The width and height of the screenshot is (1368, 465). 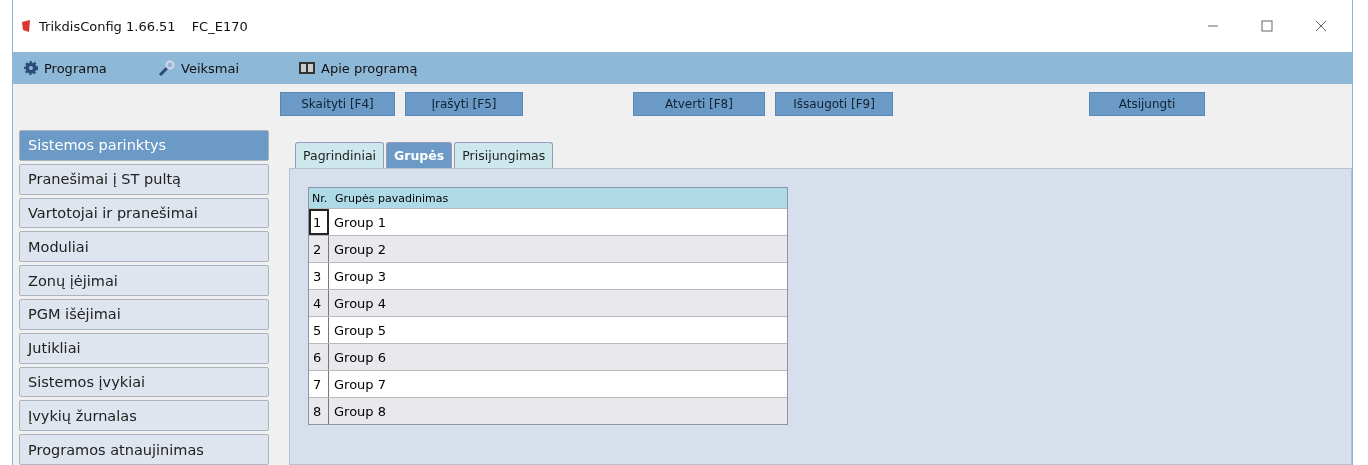 What do you see at coordinates (75, 68) in the screenshot?
I see `menu-item: Programa` at bounding box center [75, 68].